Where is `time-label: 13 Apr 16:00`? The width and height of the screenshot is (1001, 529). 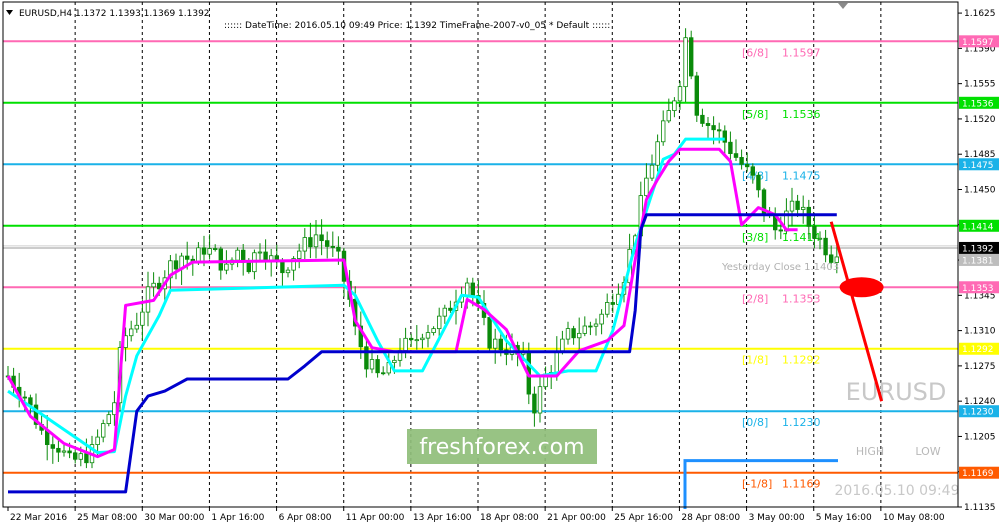
time-label: 13 Apr 16:00 is located at coordinates (442, 518).